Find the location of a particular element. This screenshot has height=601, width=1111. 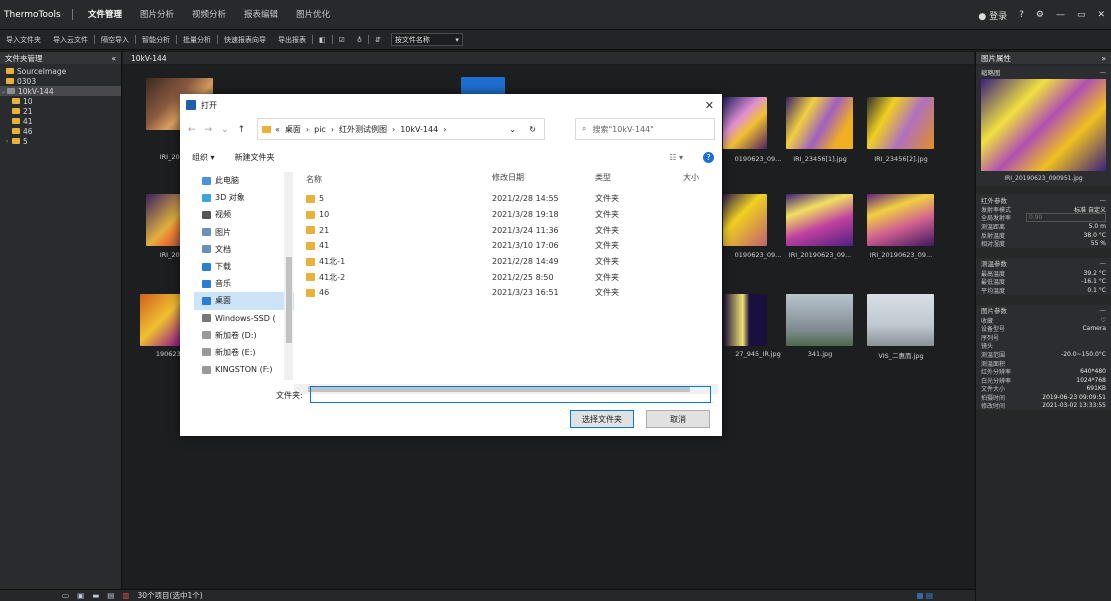

smart-analysis-button: 智能分析 is located at coordinates (156, 40).